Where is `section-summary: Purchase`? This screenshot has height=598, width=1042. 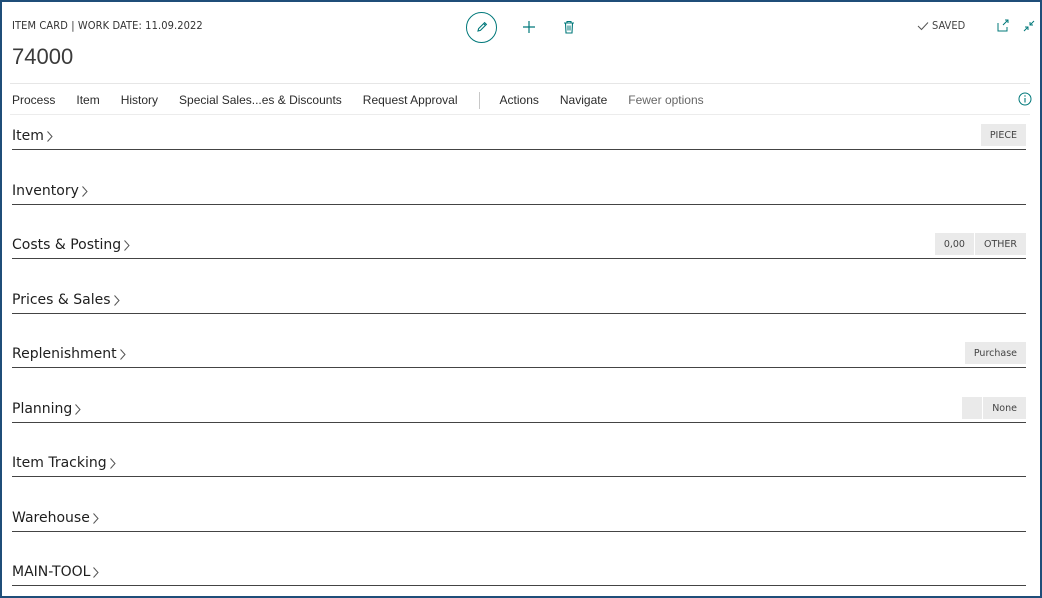 section-summary: Purchase is located at coordinates (994, 353).